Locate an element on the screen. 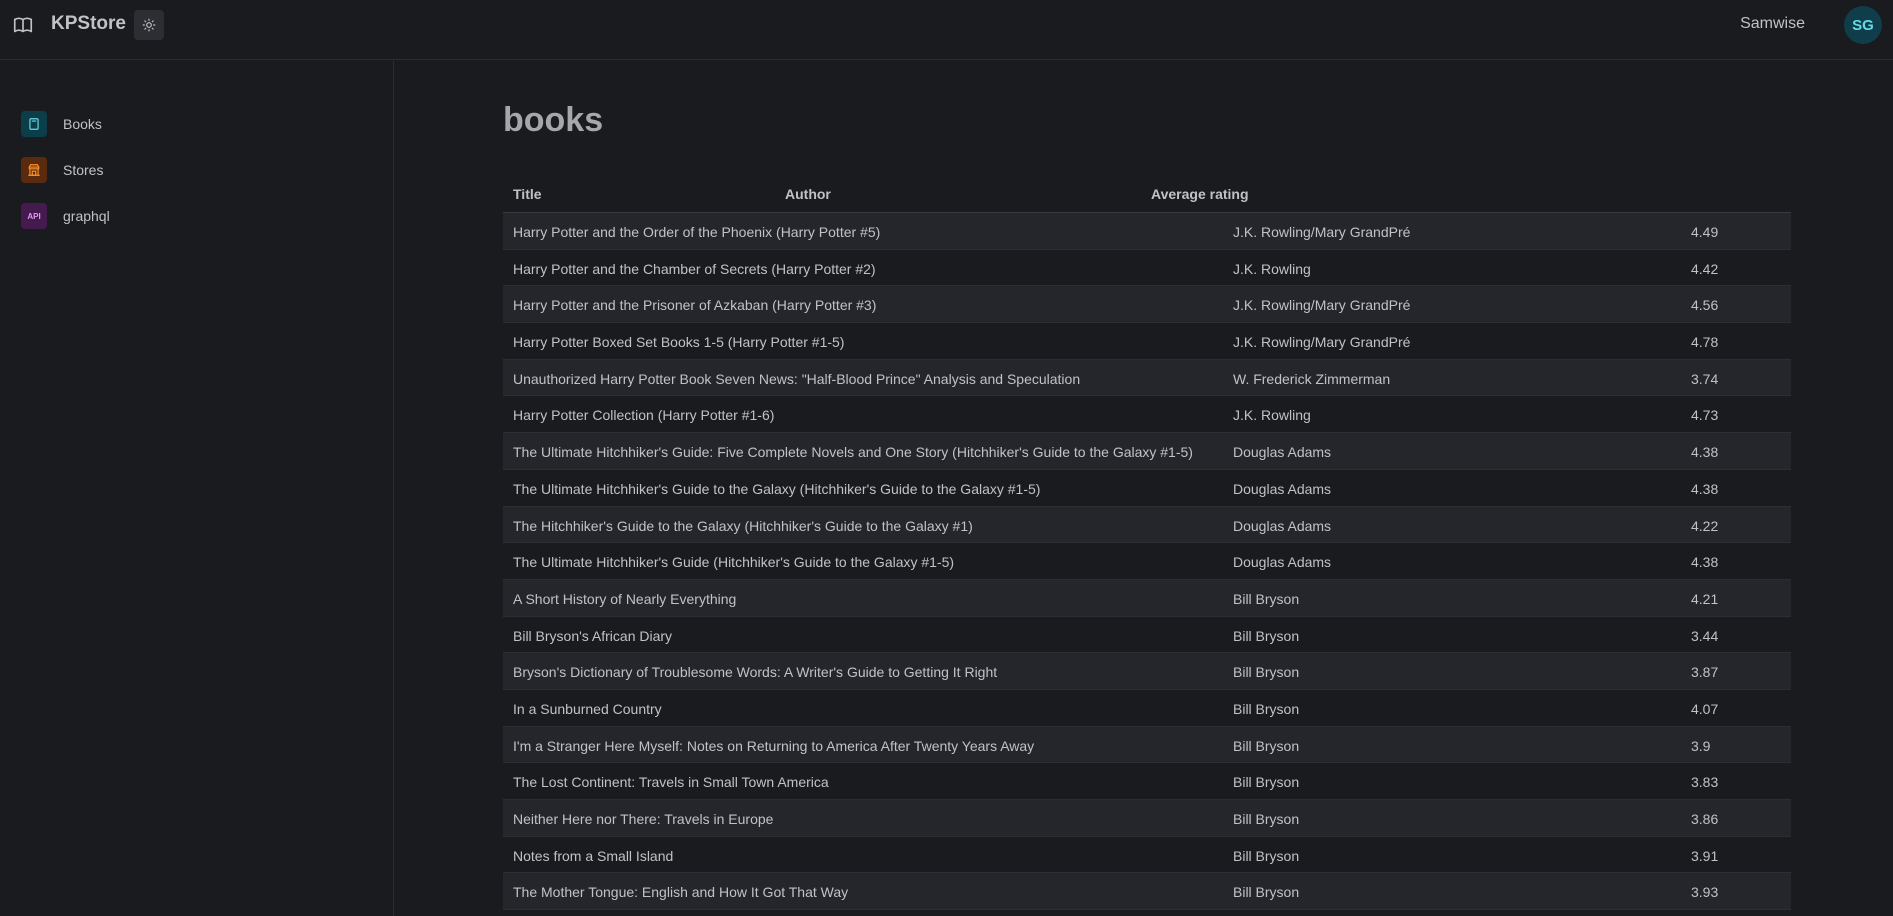 This screenshot has width=1893, height=916. book-rating-cell: 4.56 is located at coordinates (1705, 305).